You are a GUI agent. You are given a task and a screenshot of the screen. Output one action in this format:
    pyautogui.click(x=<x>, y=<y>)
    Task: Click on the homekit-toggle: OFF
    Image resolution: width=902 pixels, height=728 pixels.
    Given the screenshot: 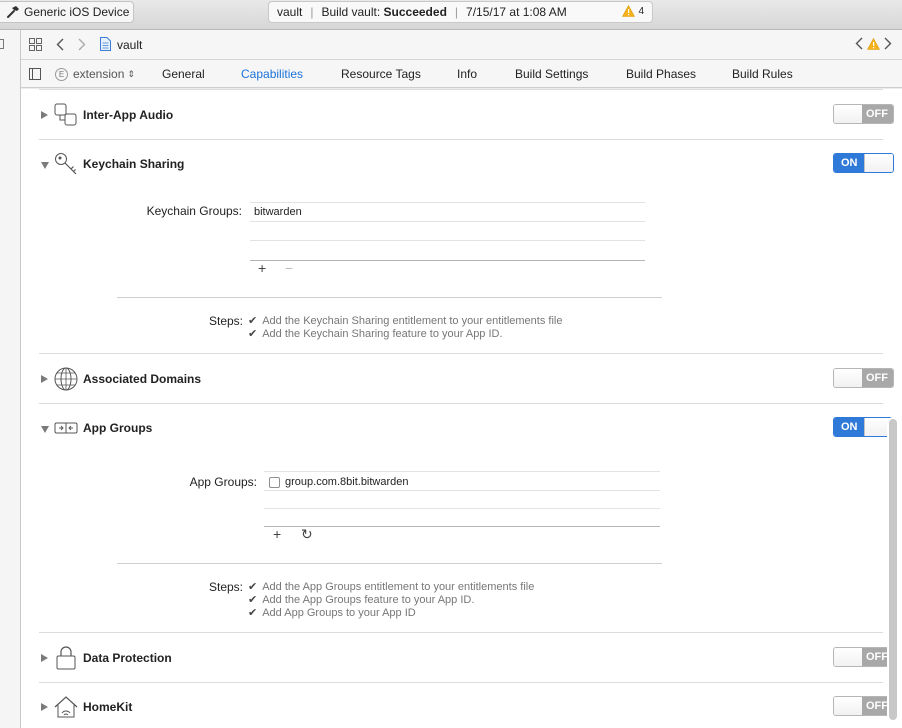 What is the action you would take?
    pyautogui.click(x=863, y=706)
    